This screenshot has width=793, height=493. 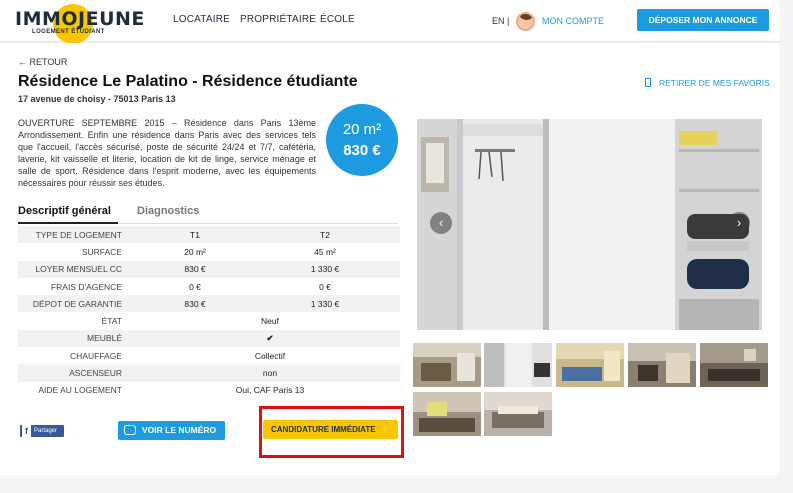 What do you see at coordinates (101, 251) in the screenshot?
I see `spec-label: SURFACE` at bounding box center [101, 251].